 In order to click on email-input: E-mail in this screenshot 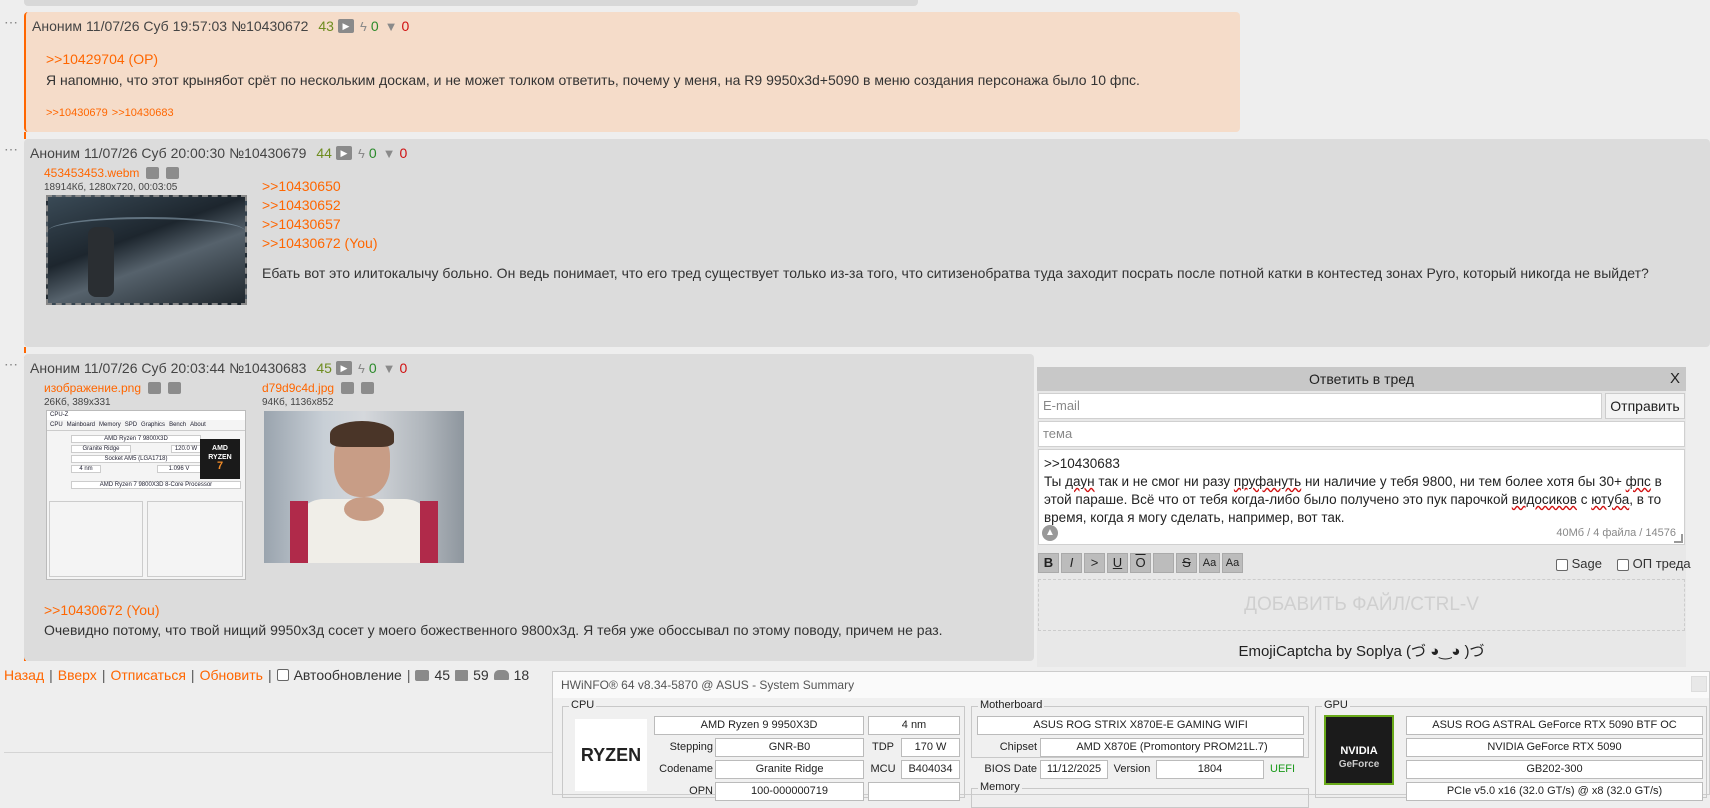, I will do `click(1320, 406)`.